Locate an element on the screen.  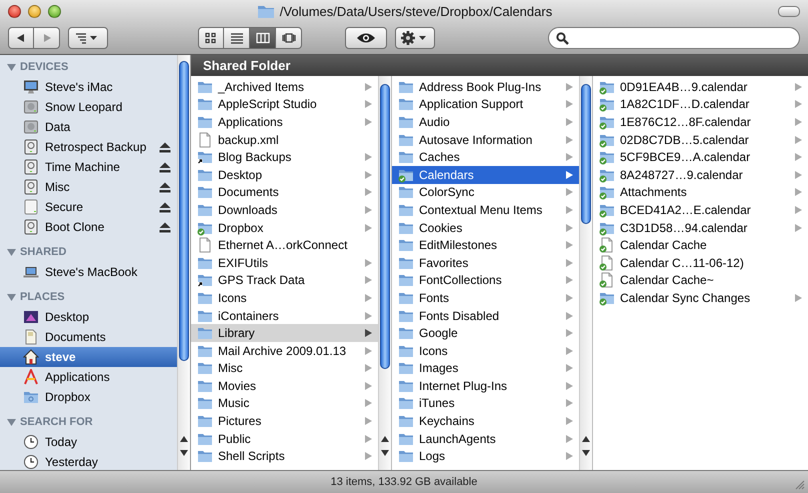
sidebar-item: Time Machine is located at coordinates (88, 167).